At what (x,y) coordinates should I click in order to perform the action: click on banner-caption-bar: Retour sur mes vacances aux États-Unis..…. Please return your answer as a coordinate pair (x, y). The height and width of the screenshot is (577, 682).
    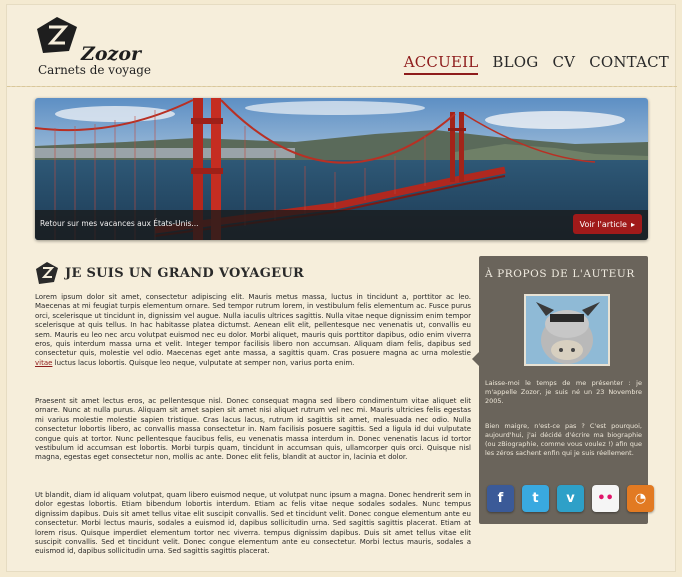
    Looking at the image, I should click on (341, 225).